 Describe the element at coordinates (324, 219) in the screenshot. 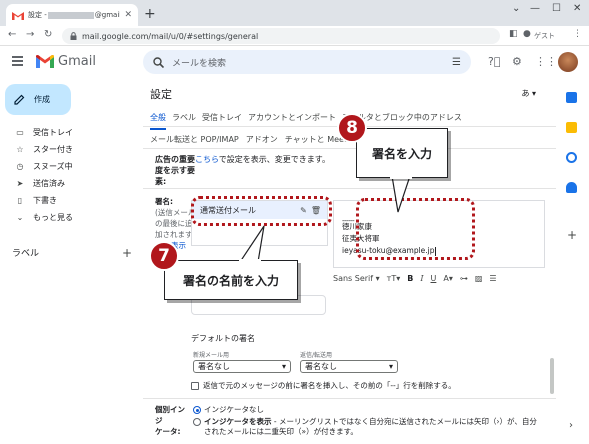

I see `callout-pointers` at that location.